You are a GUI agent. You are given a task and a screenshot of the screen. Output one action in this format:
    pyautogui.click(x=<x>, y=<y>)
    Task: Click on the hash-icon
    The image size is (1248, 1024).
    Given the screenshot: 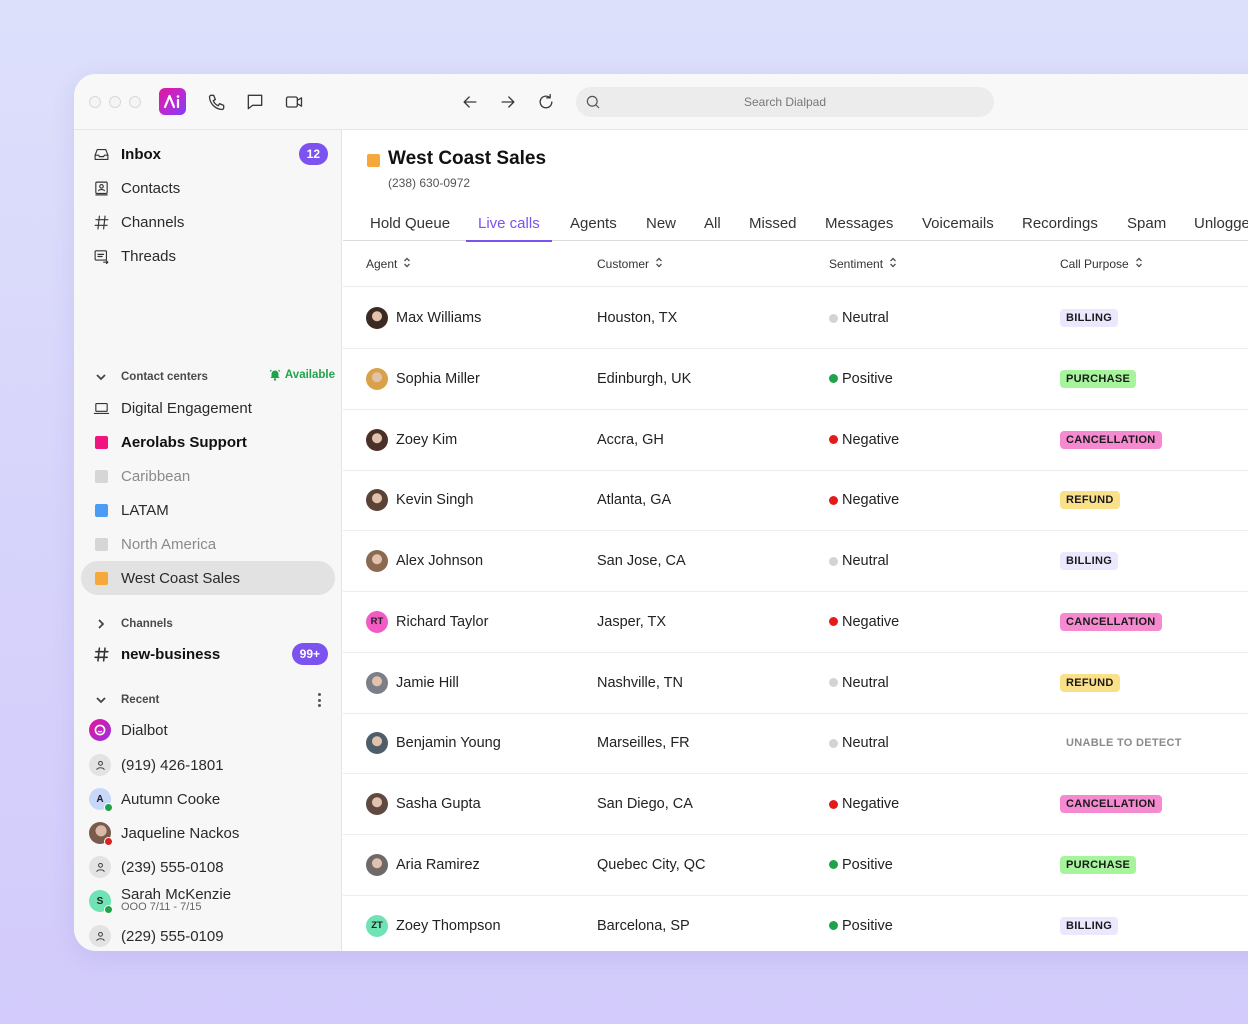 What is the action you would take?
    pyautogui.click(x=101, y=654)
    